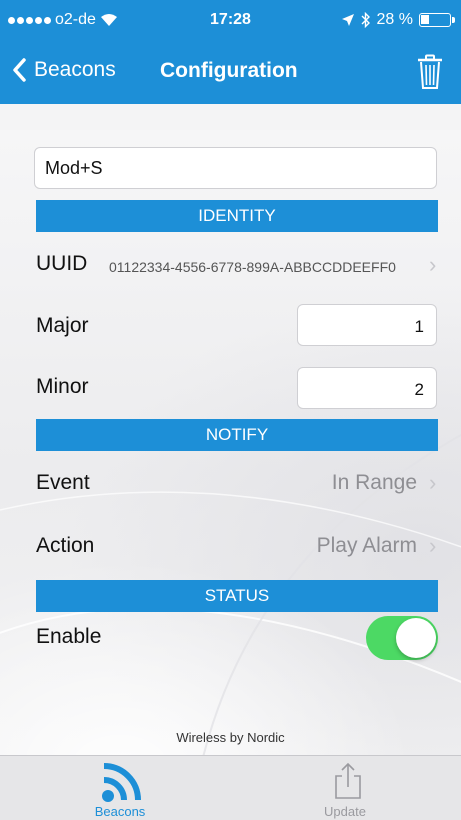 The image size is (461, 820). I want to click on action-value: Play Alarm, so click(367, 546).